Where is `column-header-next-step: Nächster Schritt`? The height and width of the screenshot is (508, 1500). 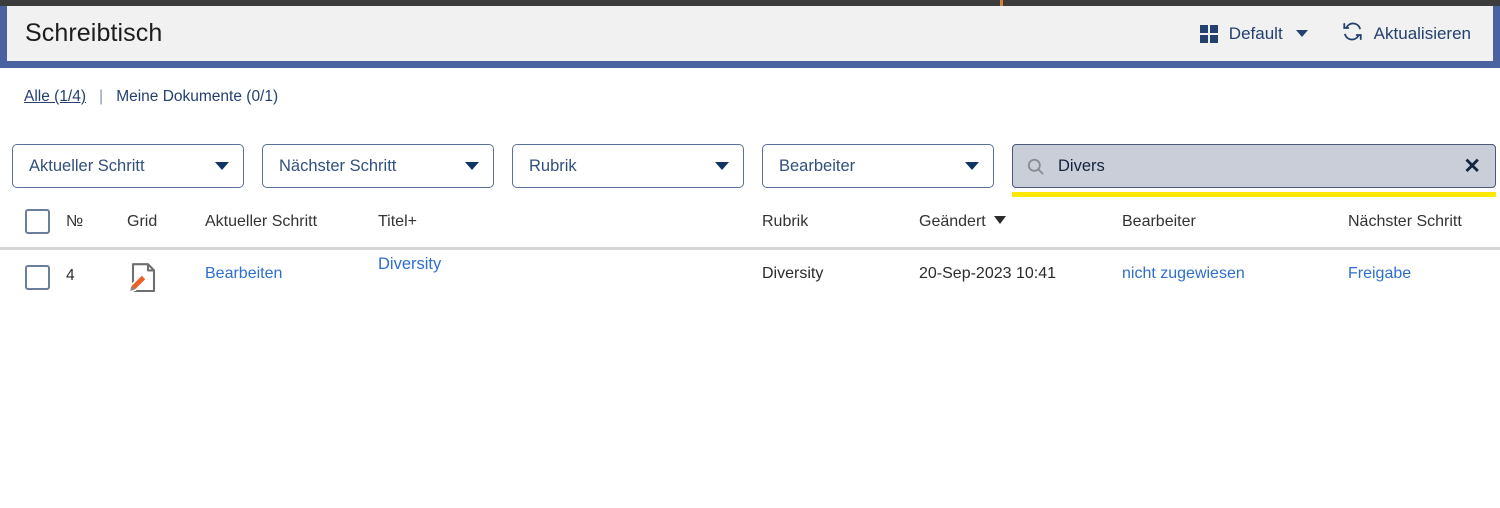 column-header-next-step: Nächster Schritt is located at coordinates (1405, 222).